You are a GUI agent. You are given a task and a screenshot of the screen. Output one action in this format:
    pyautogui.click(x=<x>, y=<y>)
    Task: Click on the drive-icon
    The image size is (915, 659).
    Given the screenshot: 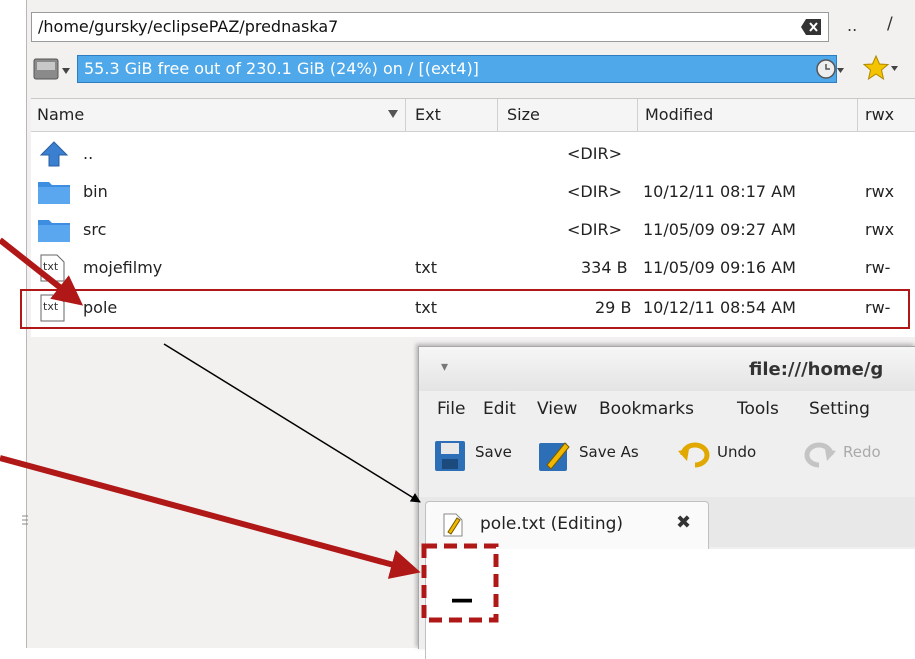 What is the action you would take?
    pyautogui.click(x=52, y=69)
    